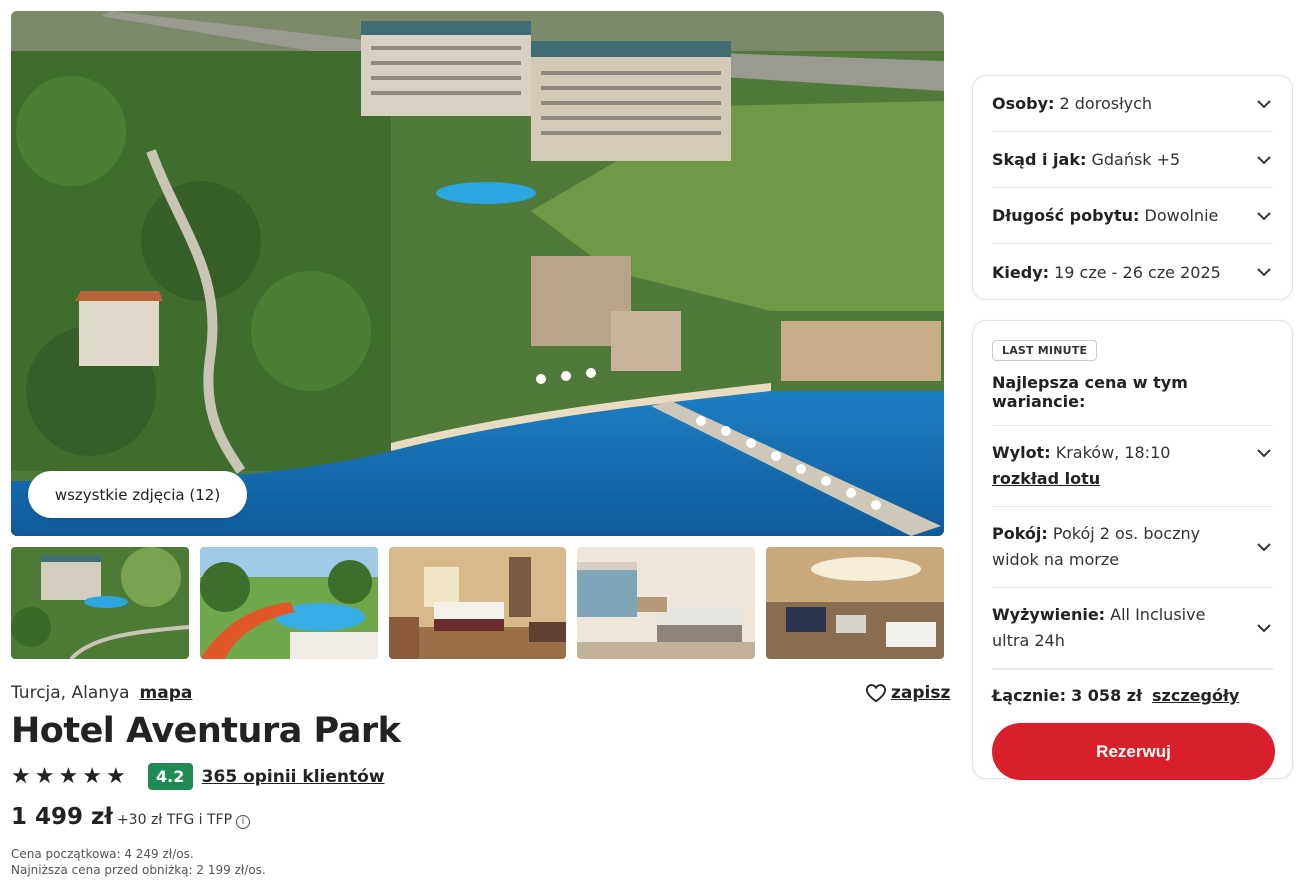  I want to click on persons-value: 2 dorosłych, so click(1106, 103).